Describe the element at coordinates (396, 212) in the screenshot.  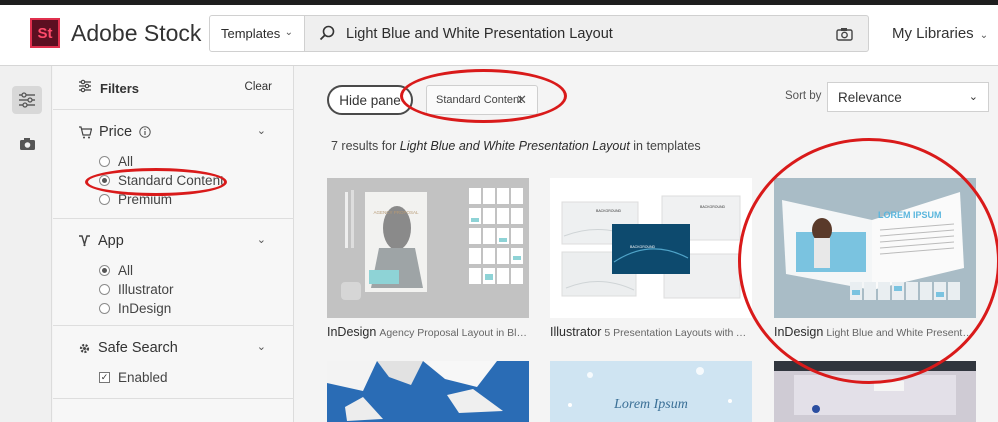
I see `cover-text: AGENCY PROPOSAL` at that location.